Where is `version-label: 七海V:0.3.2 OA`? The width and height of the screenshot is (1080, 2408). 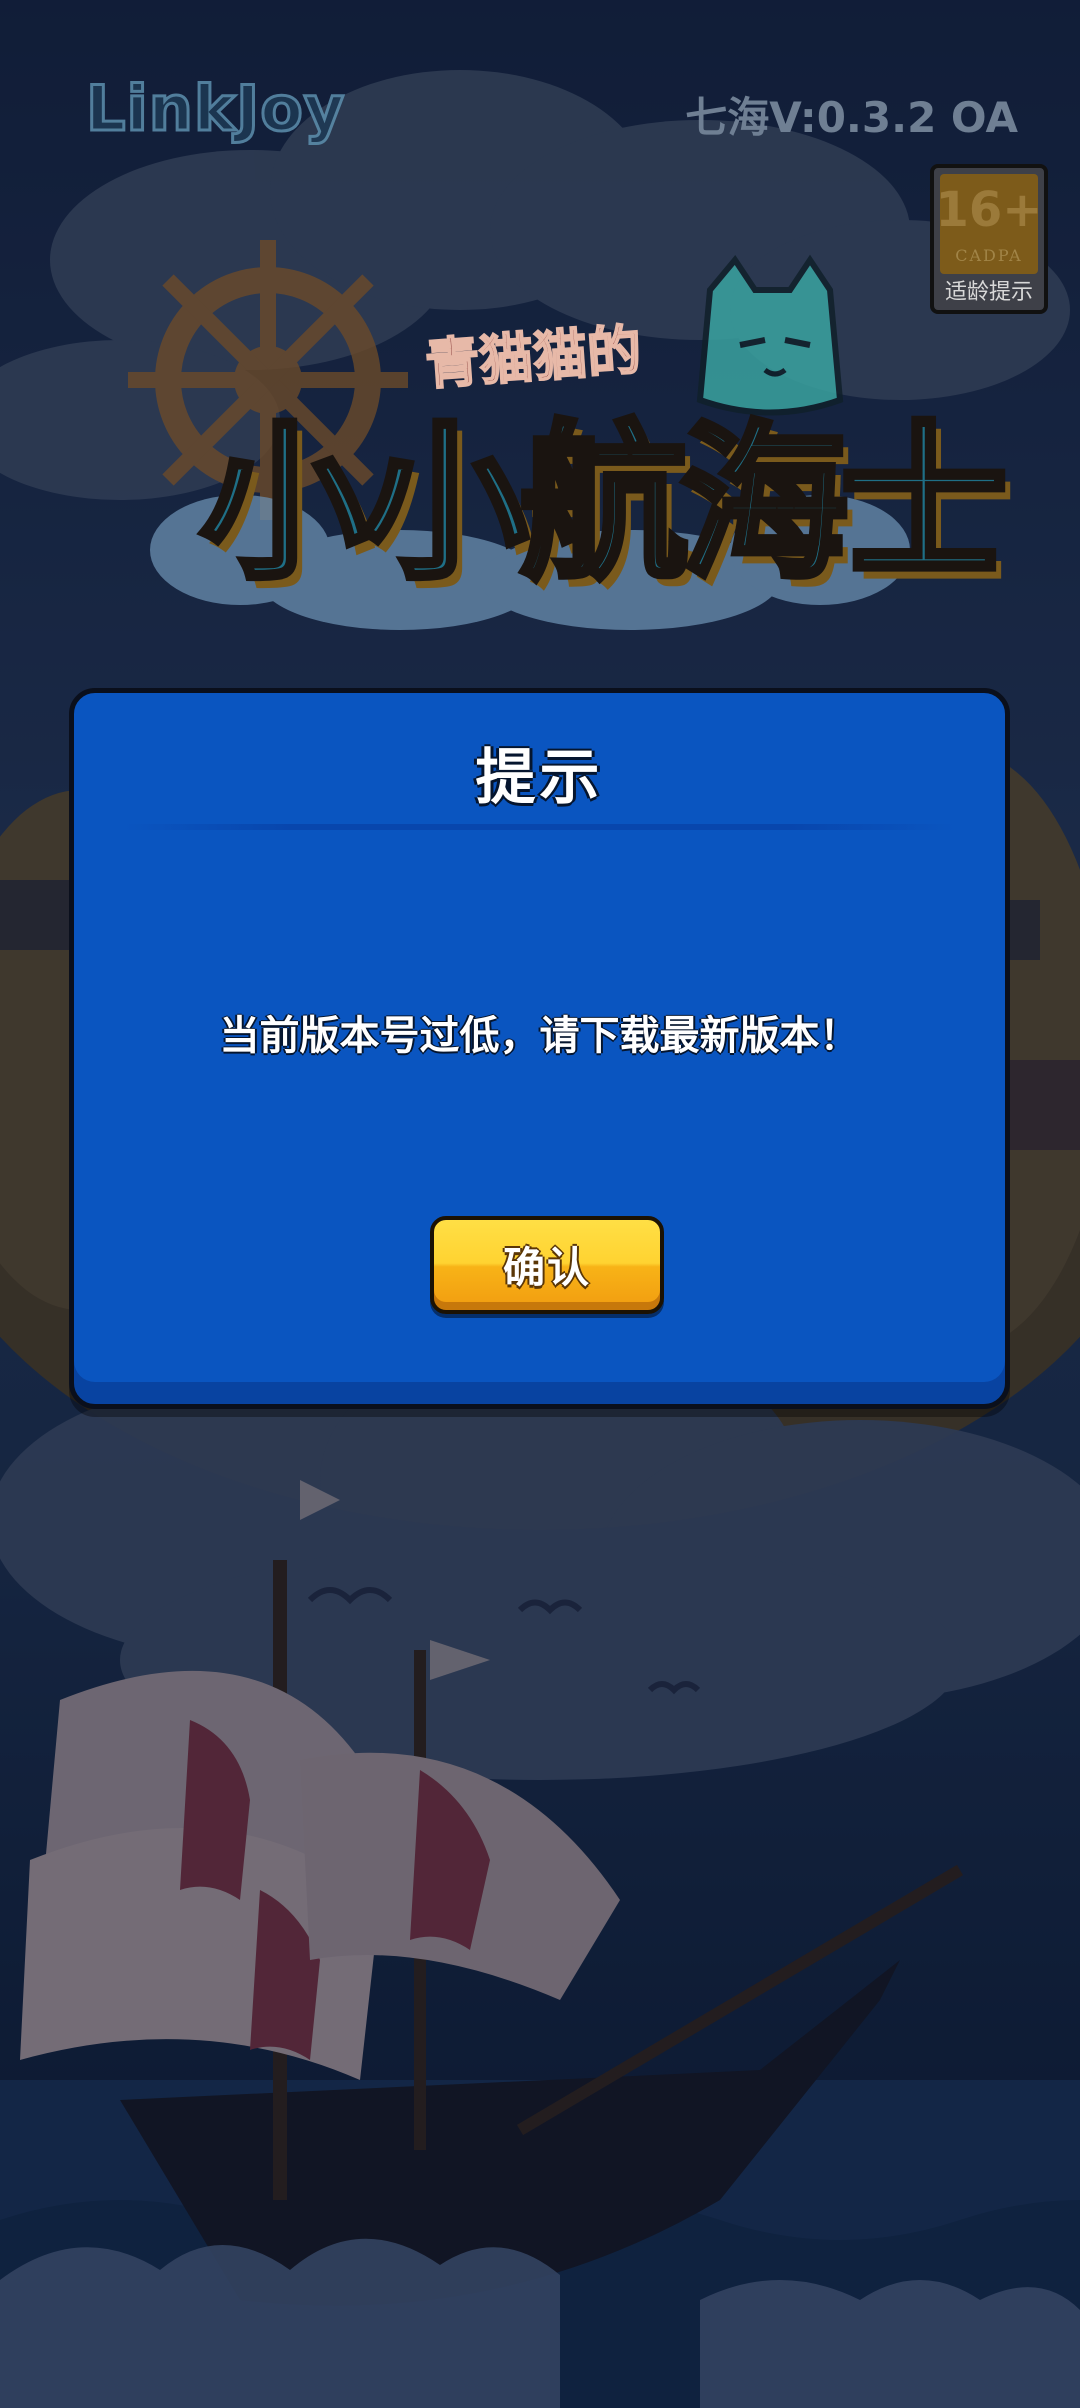
version-label: 七海V:0.3.2 OA is located at coordinates (851, 117).